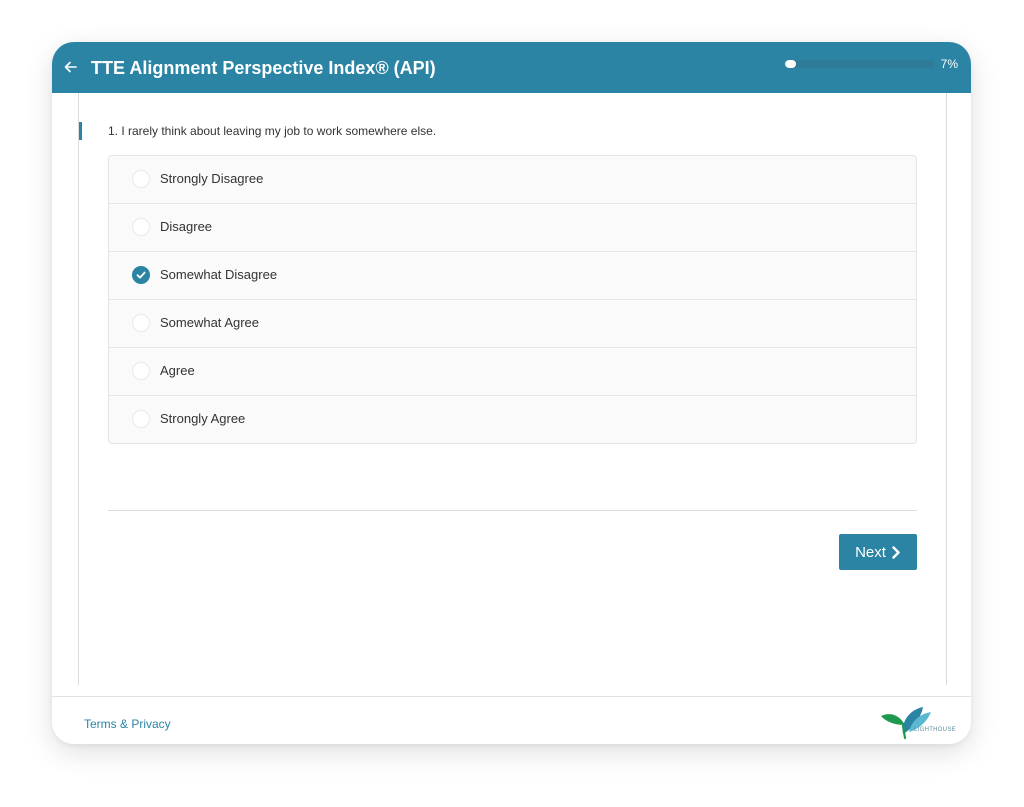 Image resolution: width=1024 pixels, height=807 pixels. I want to click on chevron-right-icon, so click(896, 552).